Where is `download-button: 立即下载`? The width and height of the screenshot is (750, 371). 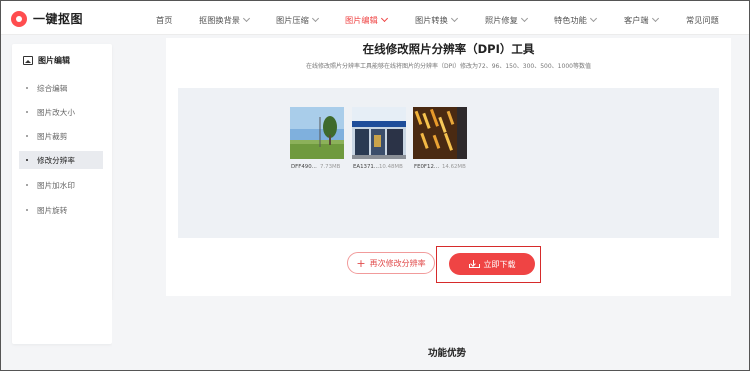 download-button: 立即下载 is located at coordinates (492, 264).